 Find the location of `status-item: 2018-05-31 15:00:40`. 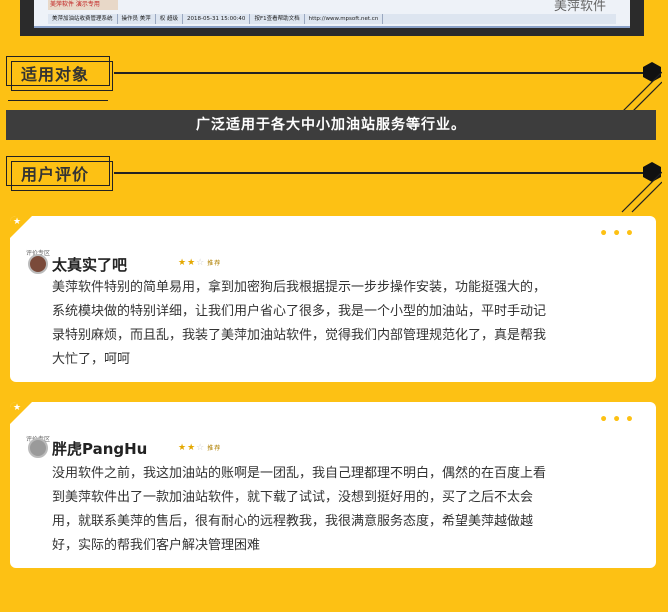

status-item: 2018-05-31 15:00:40 is located at coordinates (217, 19).